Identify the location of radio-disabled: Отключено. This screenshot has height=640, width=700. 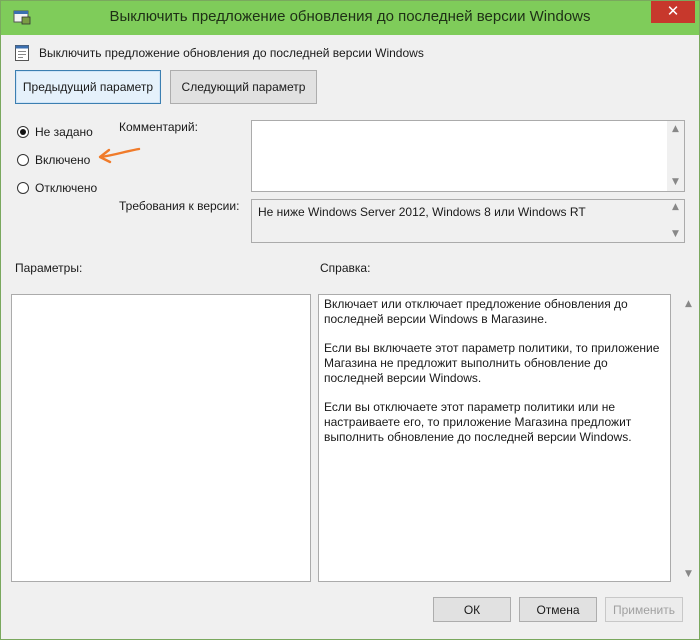
(57, 188).